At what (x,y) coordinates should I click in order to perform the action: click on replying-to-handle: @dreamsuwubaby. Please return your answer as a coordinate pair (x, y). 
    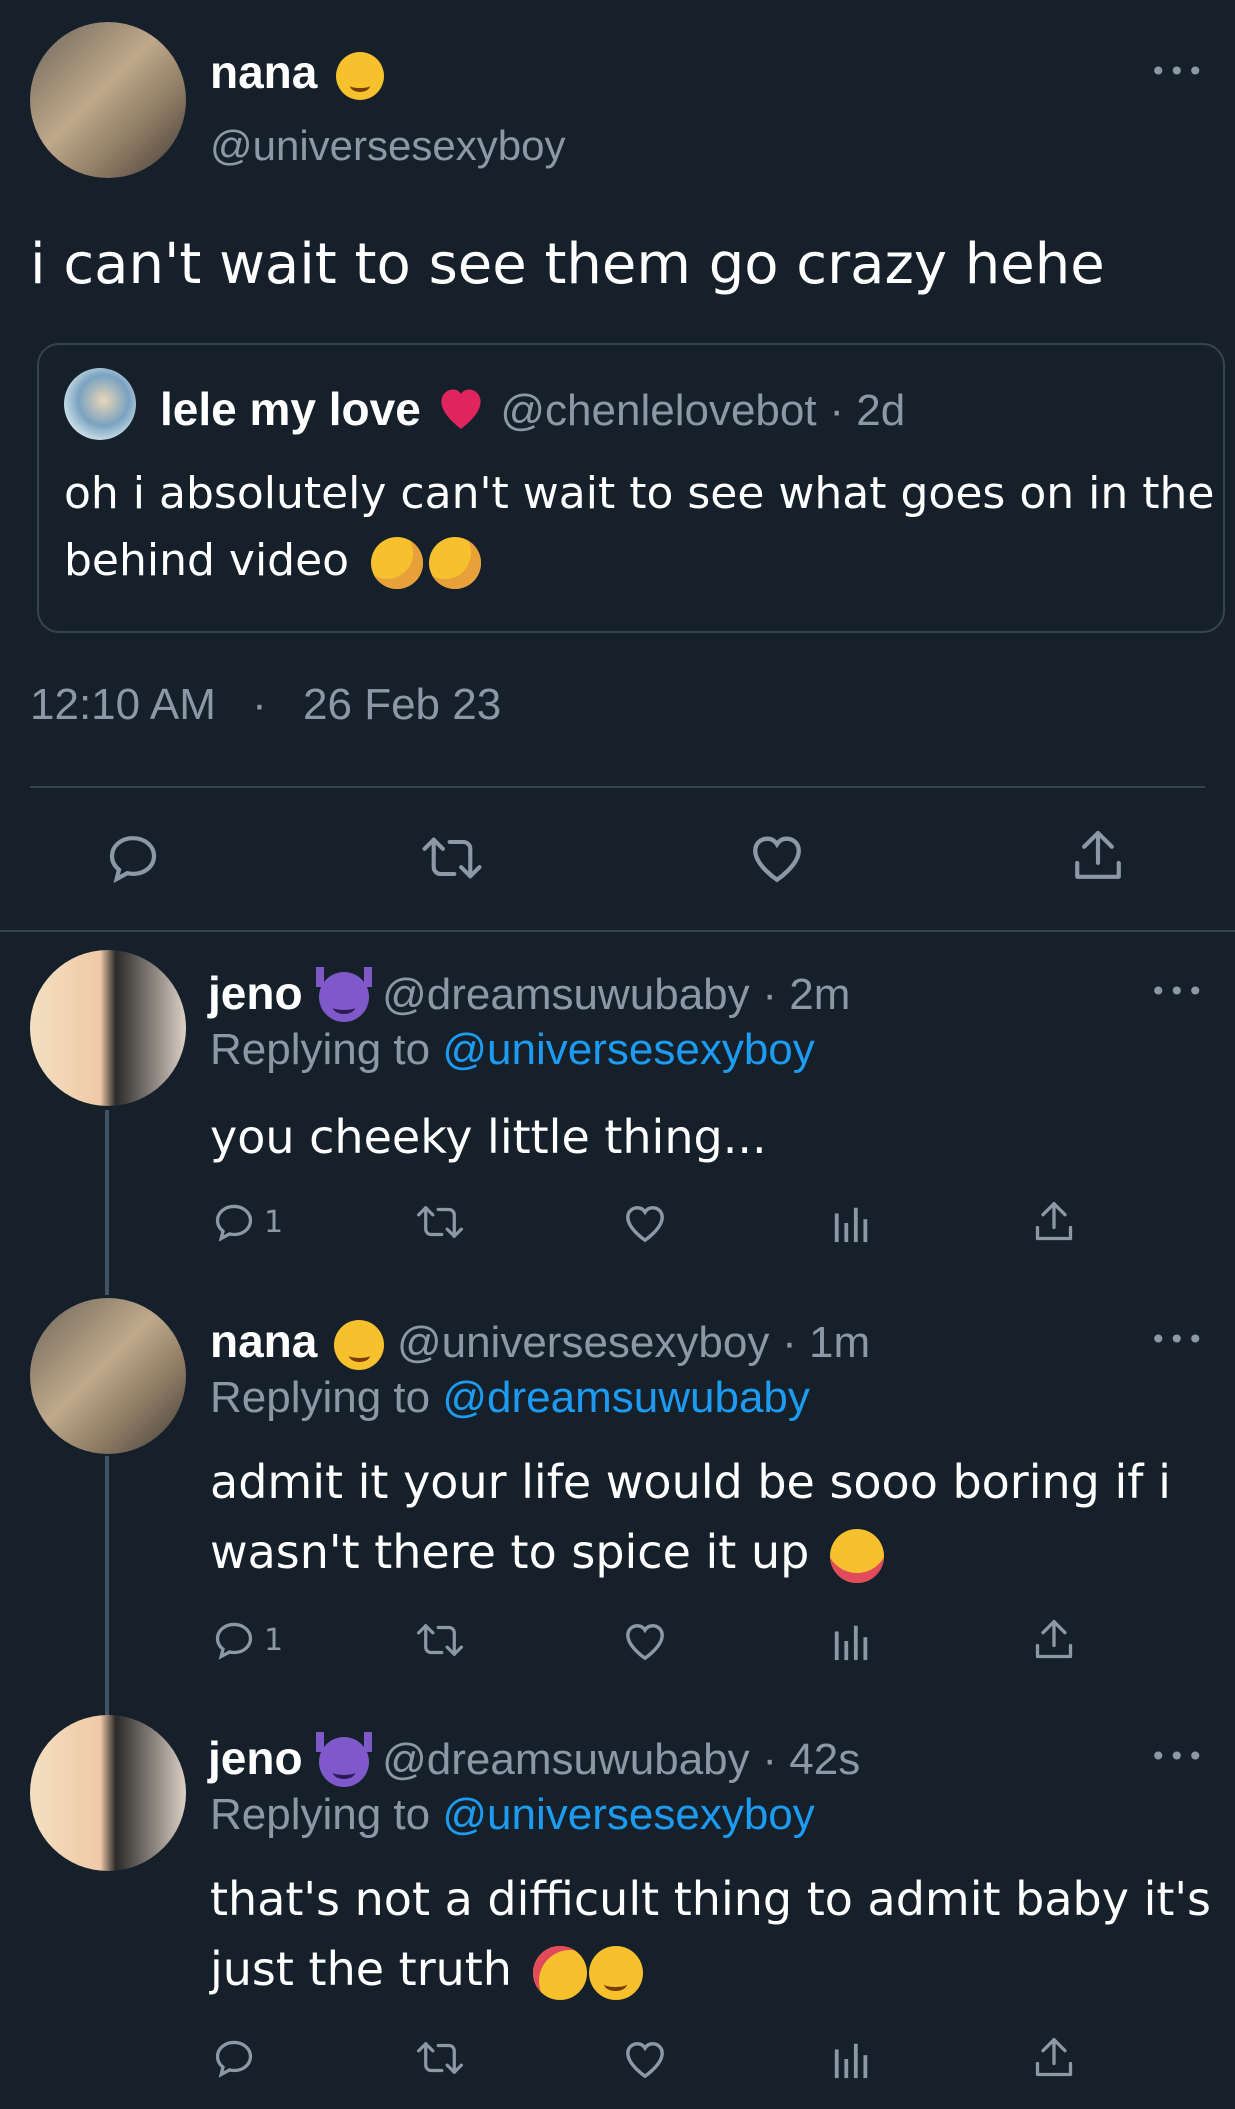
    Looking at the image, I should click on (626, 1397).